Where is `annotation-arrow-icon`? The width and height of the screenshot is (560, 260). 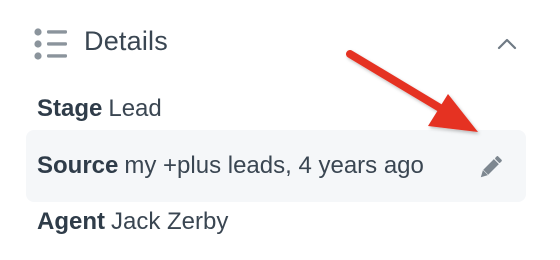 annotation-arrow-icon is located at coordinates (412, 91).